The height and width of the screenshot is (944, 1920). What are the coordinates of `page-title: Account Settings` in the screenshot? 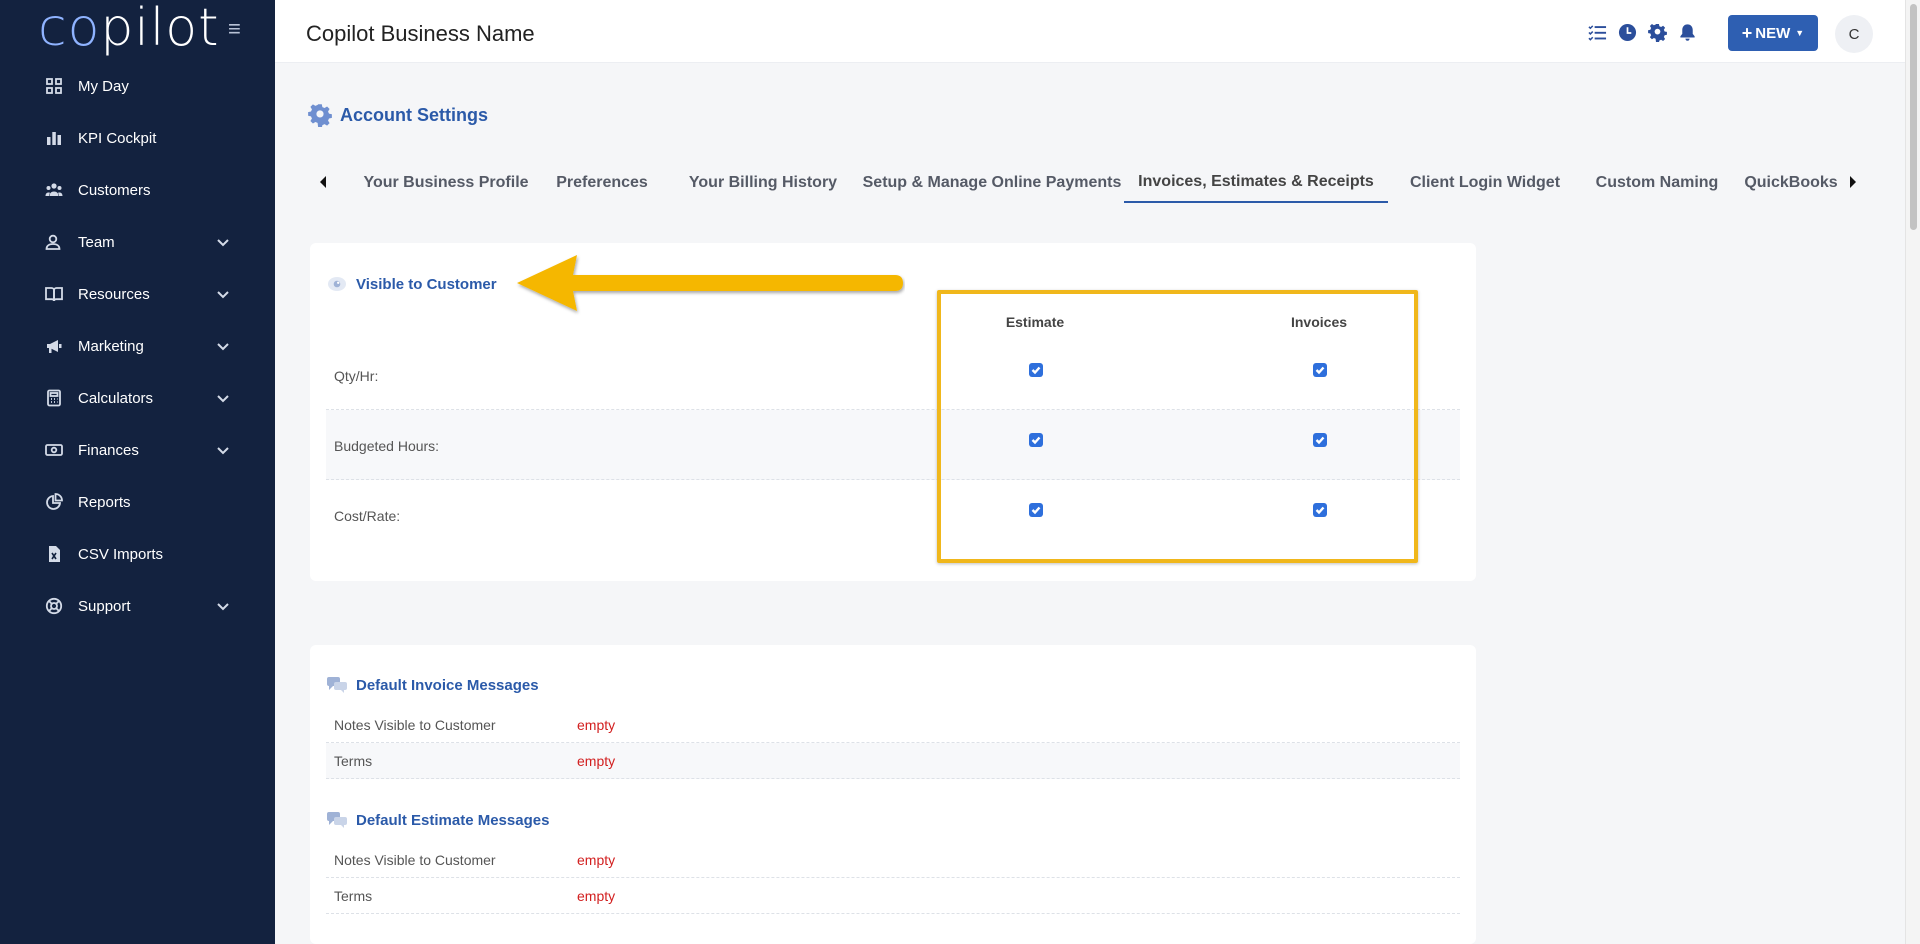 It's located at (398, 115).